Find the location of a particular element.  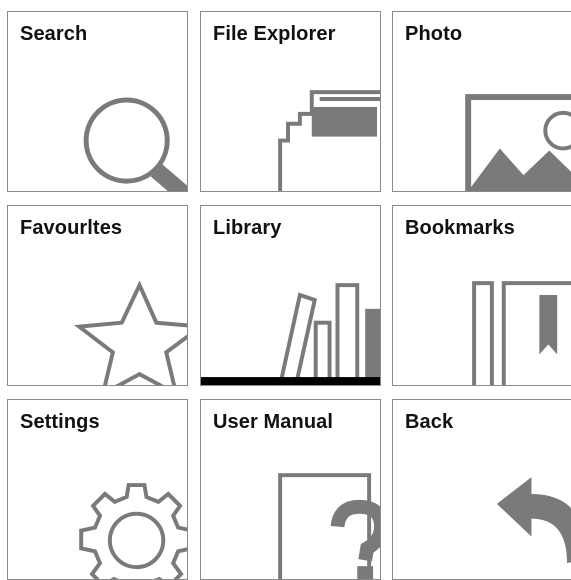

tile-label-photo: Photo is located at coordinates (434, 34).